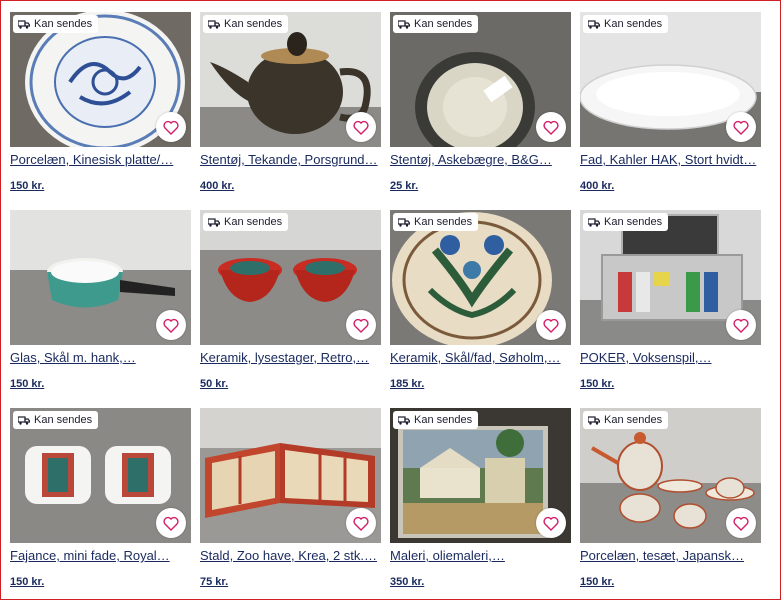  Describe the element at coordinates (290, 384) in the screenshot. I see `listing-price: 50 kr.` at that location.